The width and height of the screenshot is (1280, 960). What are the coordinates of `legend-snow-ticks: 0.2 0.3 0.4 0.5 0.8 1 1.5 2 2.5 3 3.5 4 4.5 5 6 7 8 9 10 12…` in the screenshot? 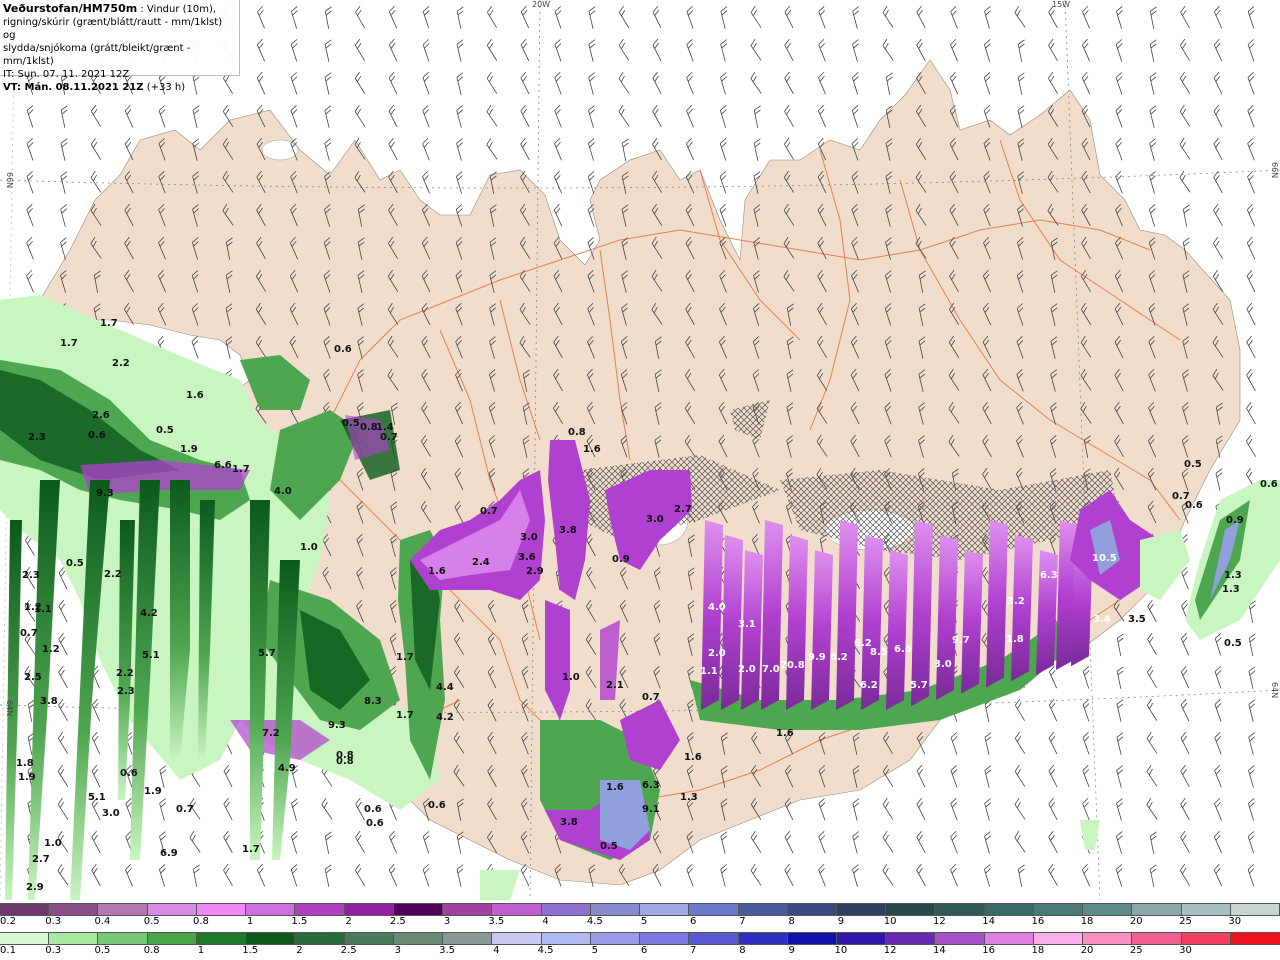 It's located at (640, 923).